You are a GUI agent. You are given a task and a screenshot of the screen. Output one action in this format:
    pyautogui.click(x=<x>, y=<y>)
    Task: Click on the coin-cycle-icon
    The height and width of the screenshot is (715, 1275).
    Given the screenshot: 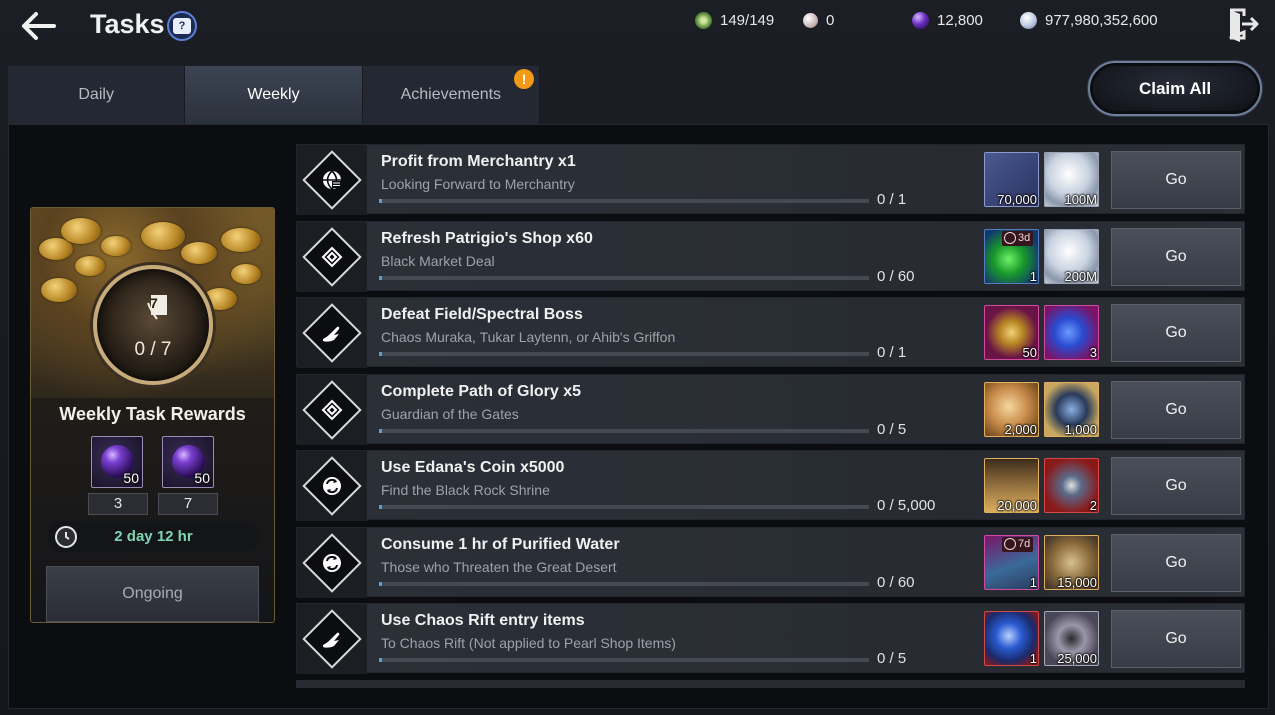 What is the action you would take?
    pyautogui.click(x=332, y=486)
    